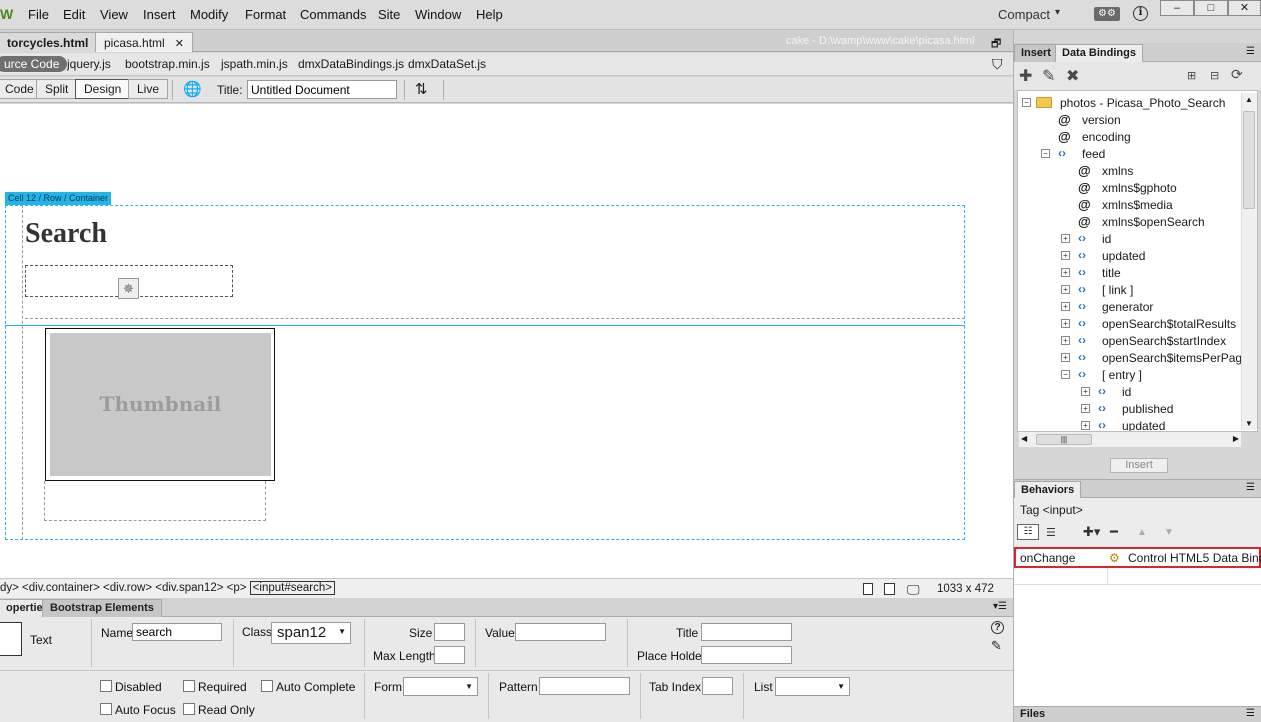 The height and width of the screenshot is (722, 1261). Describe the element at coordinates (189, 709) in the screenshot. I see `read-only-checkbox` at that location.